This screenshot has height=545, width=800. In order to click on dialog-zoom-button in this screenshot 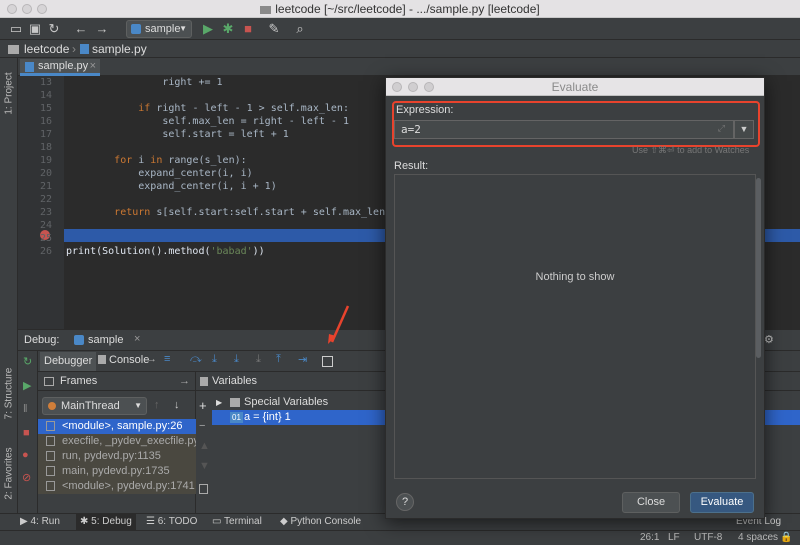, I will do `click(429, 87)`.